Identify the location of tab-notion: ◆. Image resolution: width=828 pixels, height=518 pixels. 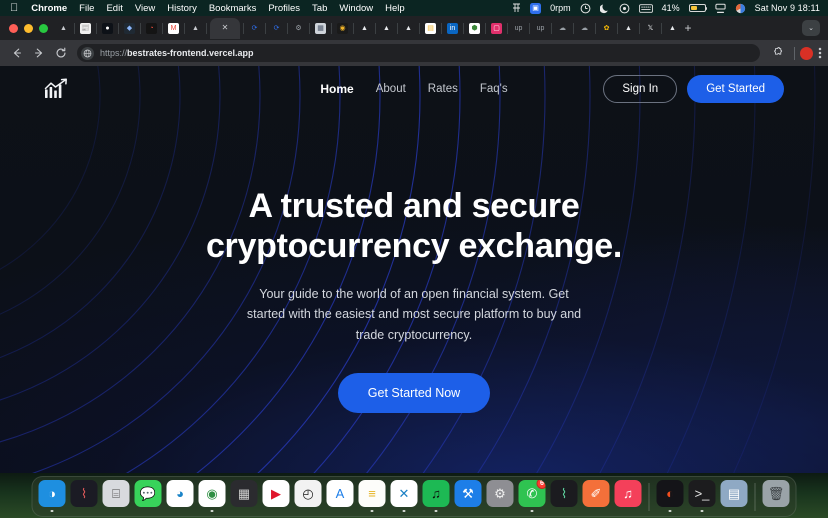
(129, 28).